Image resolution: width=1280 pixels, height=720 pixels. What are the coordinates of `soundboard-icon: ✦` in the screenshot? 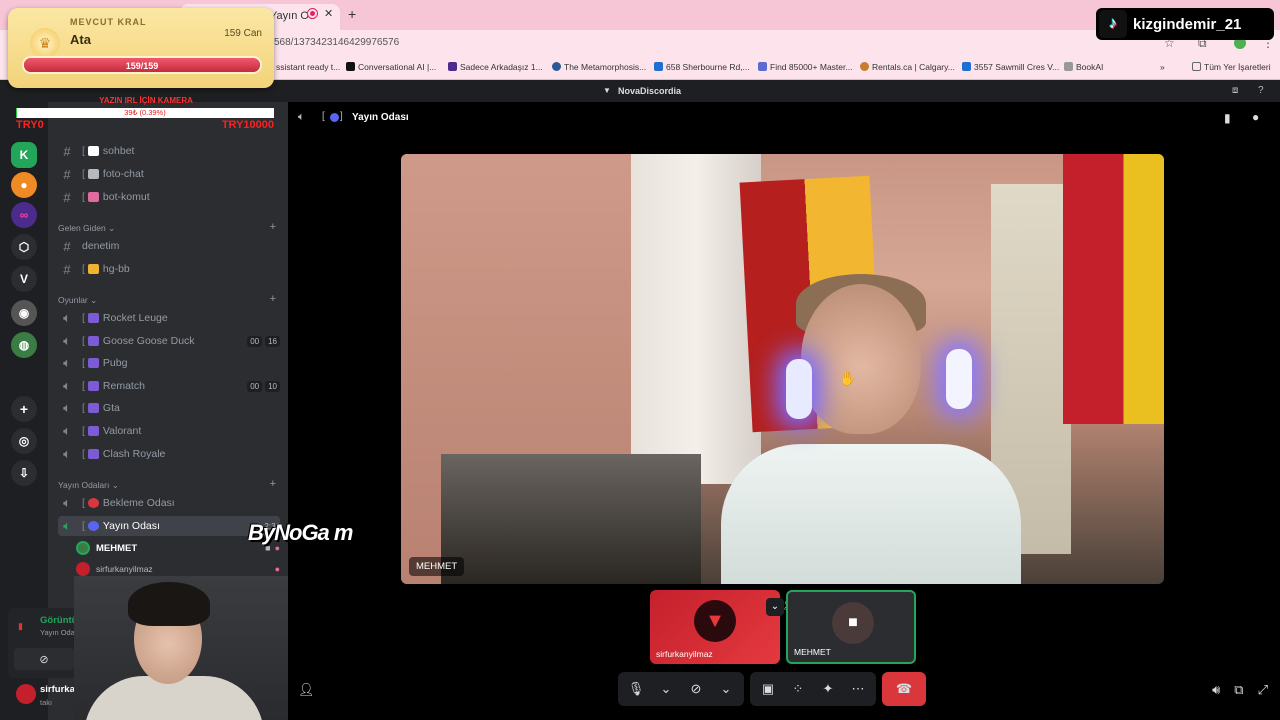 It's located at (828, 688).